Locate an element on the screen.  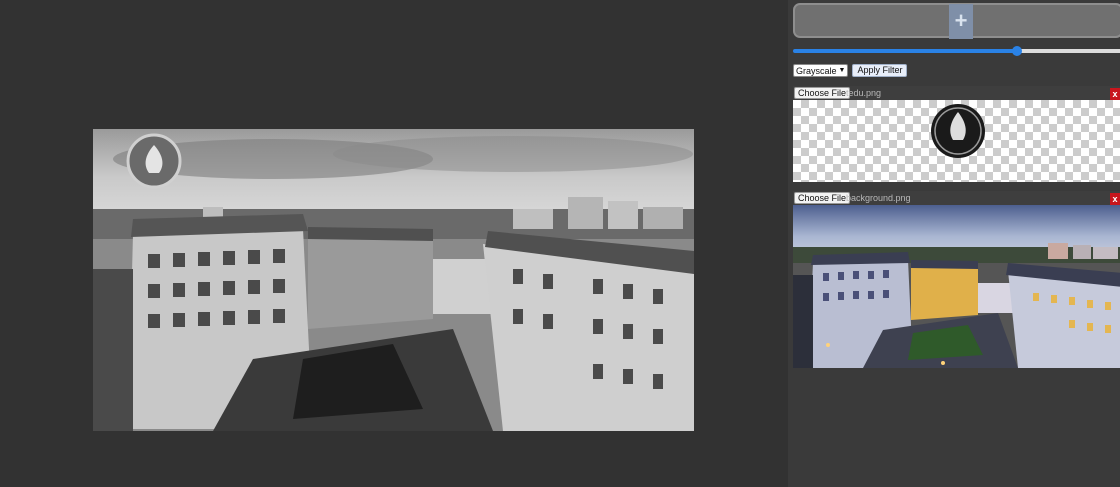
campus-photo is located at coordinates (956, 286).